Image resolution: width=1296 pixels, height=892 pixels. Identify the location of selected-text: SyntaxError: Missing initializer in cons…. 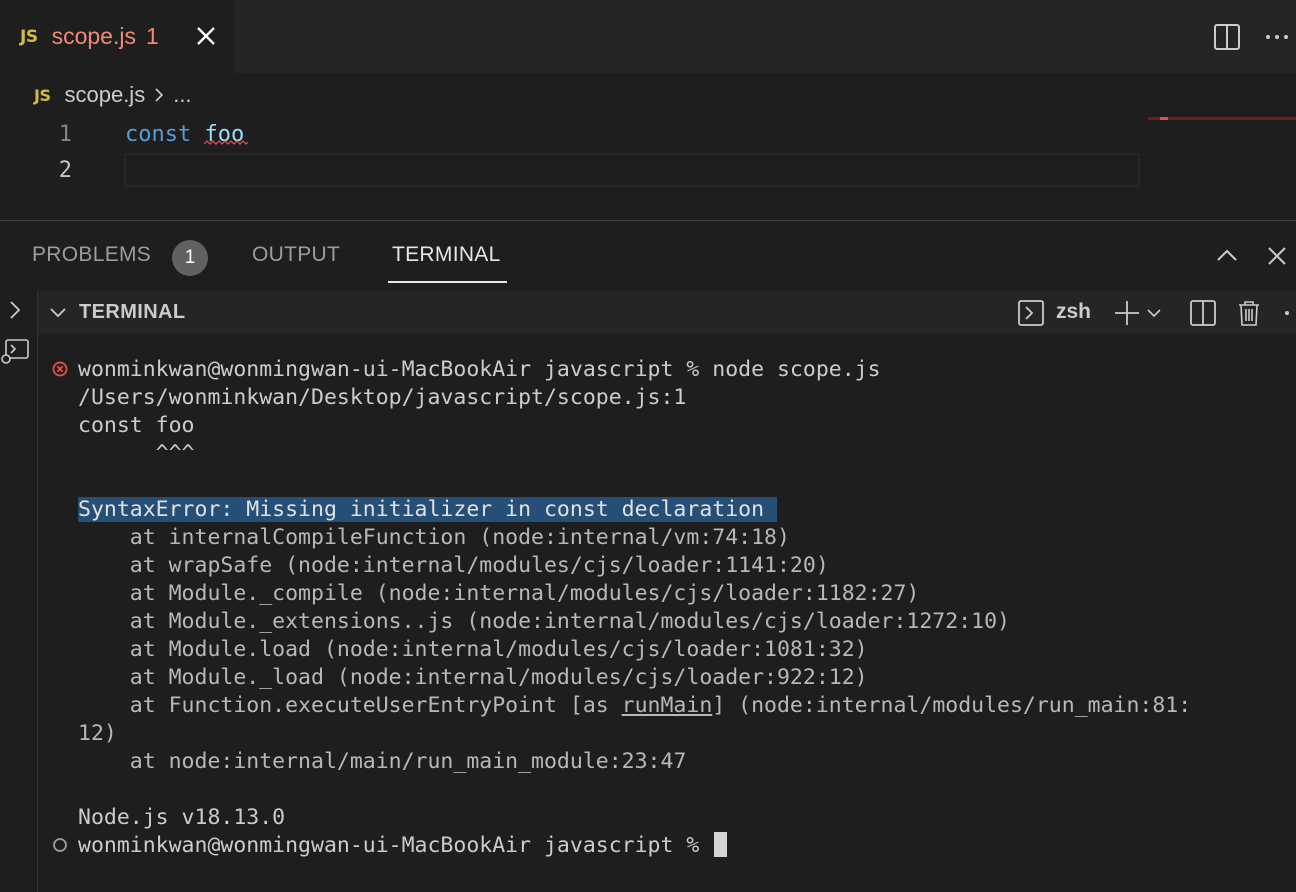
(427, 509).